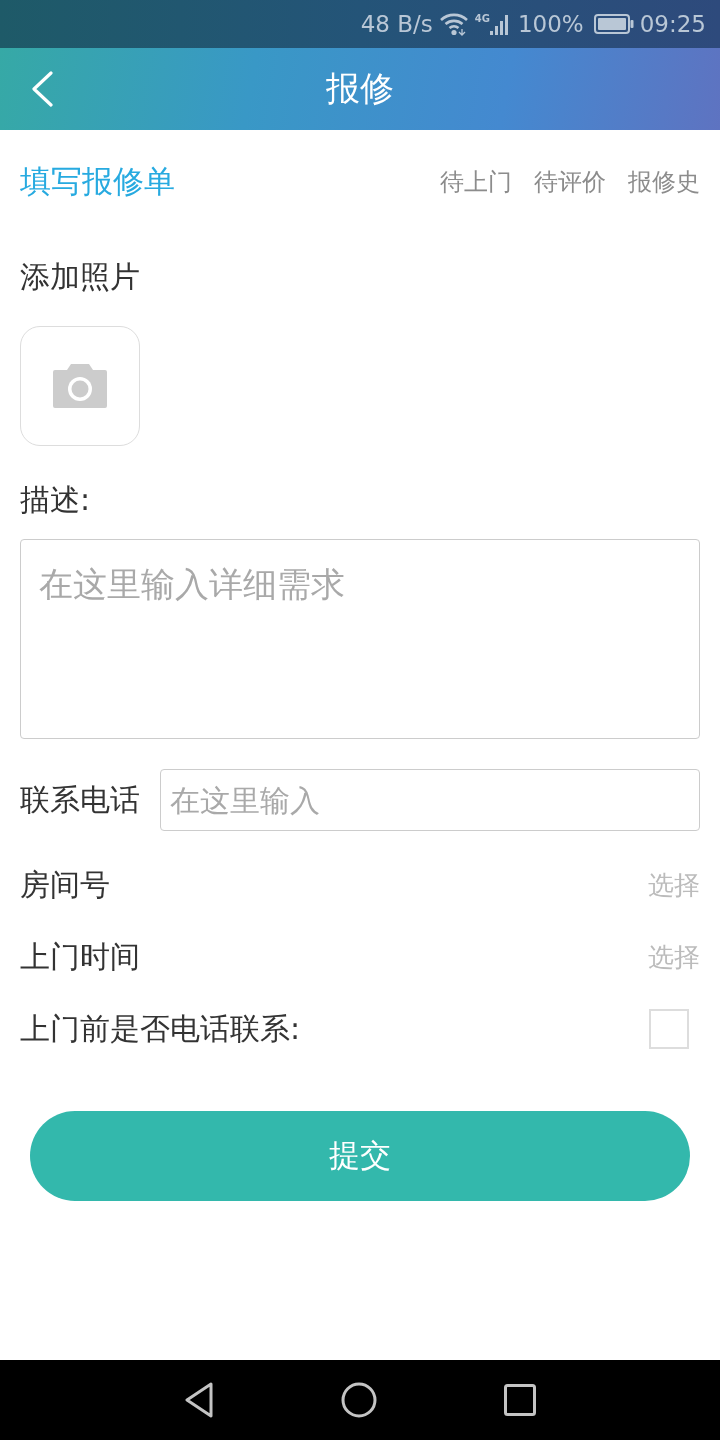 This screenshot has height=1440, width=720. I want to click on field-label: 上门时间, so click(80, 956).